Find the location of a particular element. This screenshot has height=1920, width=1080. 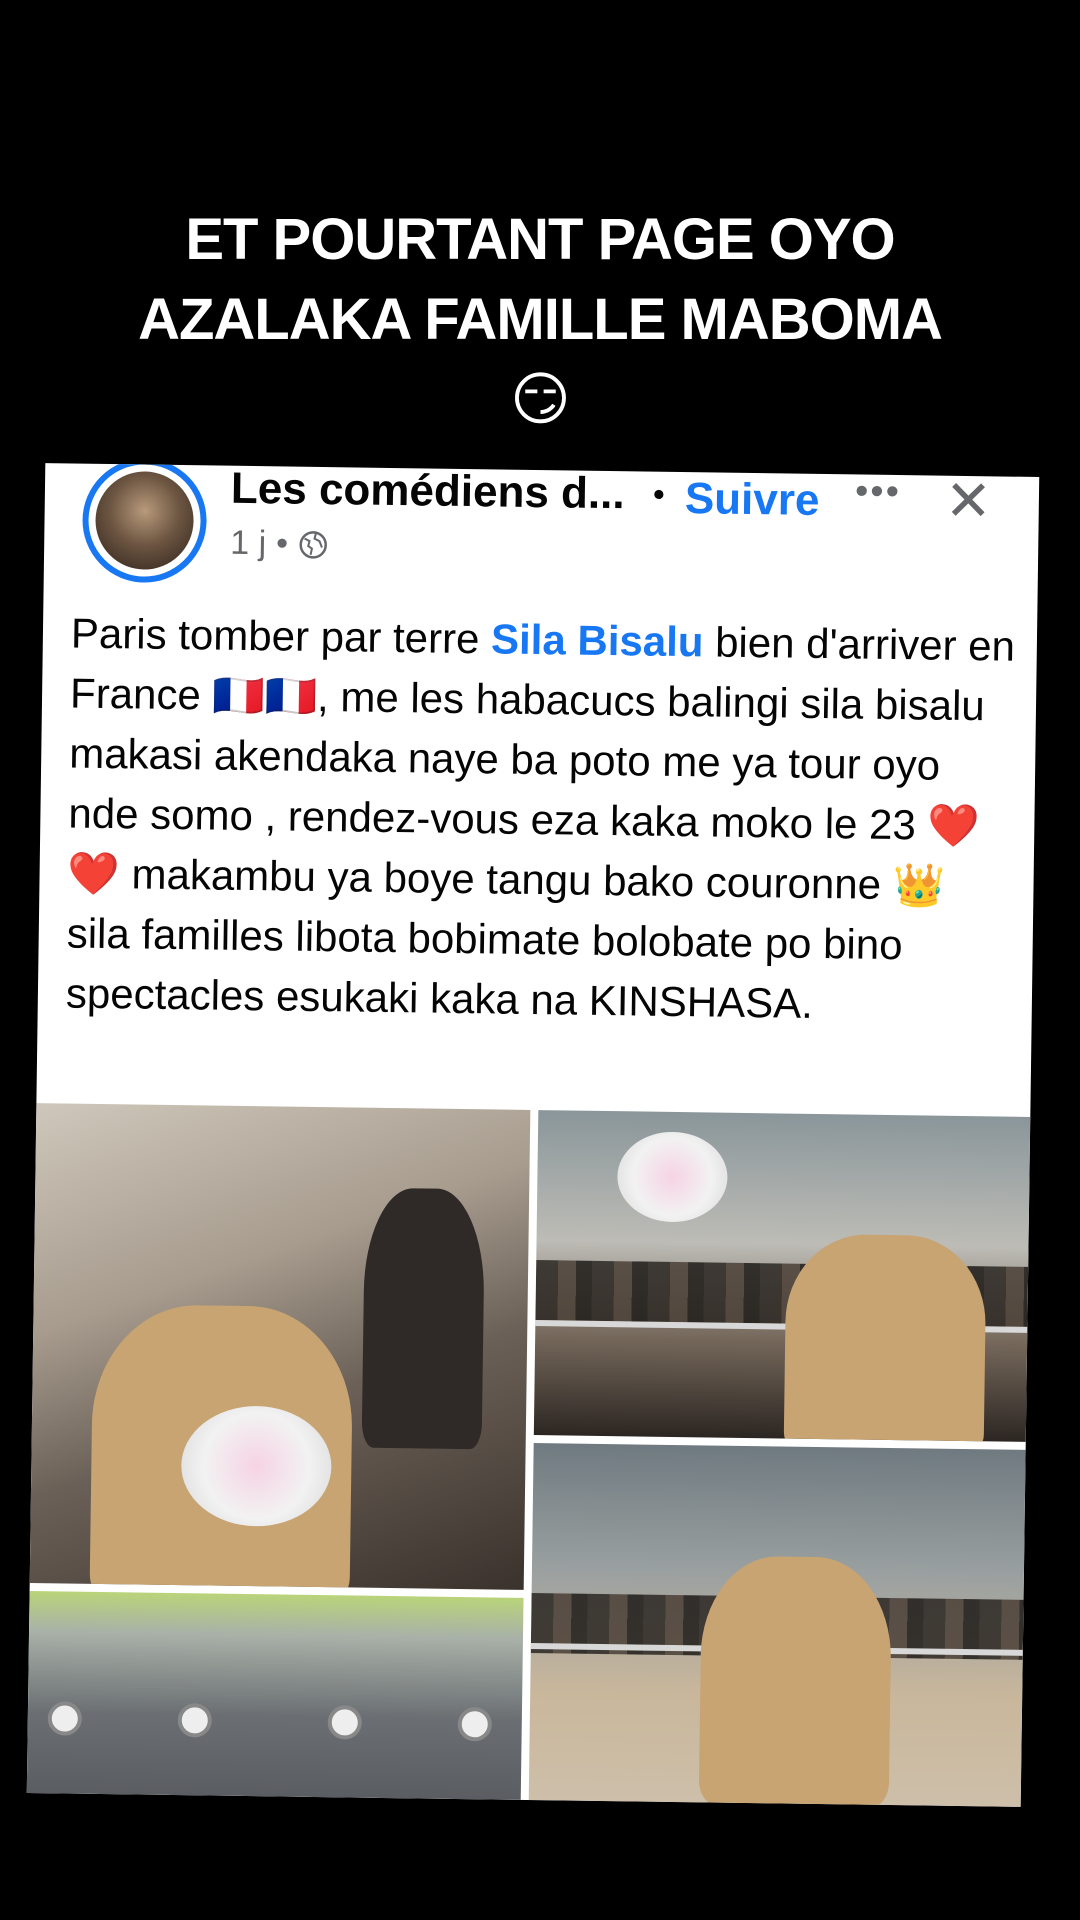

person-figure is located at coordinates (423, 1318).